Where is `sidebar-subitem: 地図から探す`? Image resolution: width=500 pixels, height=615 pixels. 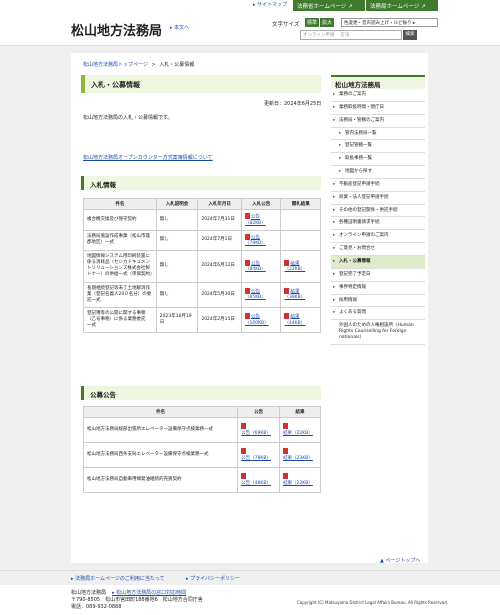
sidebar-subitem: 地図から探す is located at coordinates (378, 172).